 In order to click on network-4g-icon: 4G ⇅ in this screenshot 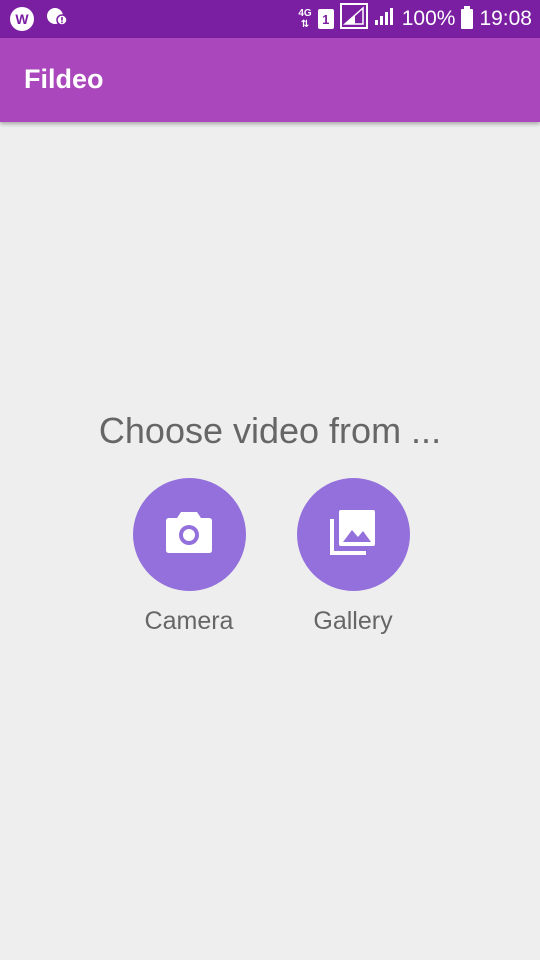, I will do `click(305, 19)`.